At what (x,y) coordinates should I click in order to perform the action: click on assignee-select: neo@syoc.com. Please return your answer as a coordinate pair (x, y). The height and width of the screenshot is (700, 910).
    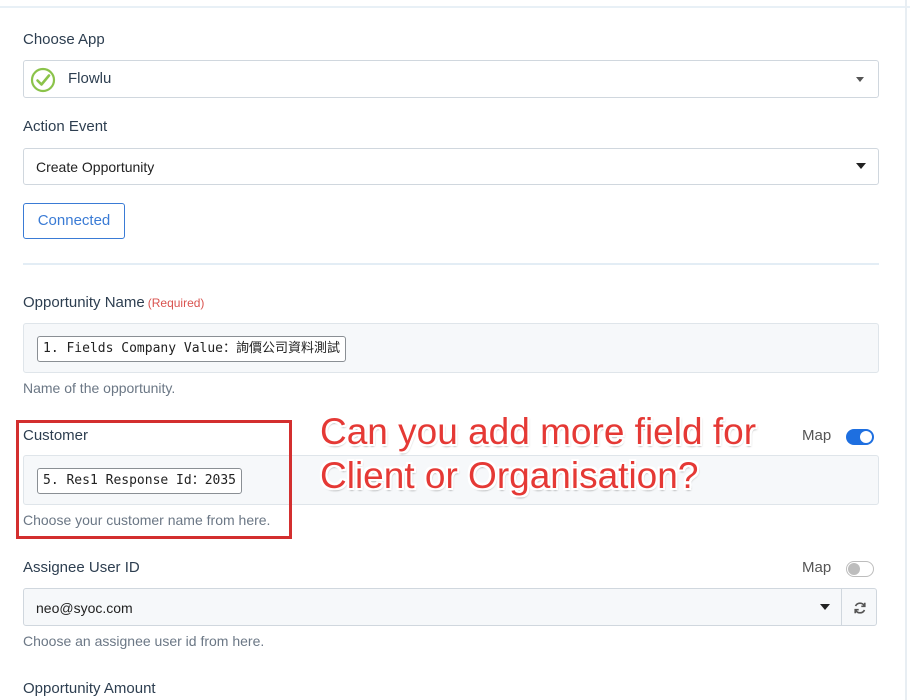
    Looking at the image, I should click on (432, 607).